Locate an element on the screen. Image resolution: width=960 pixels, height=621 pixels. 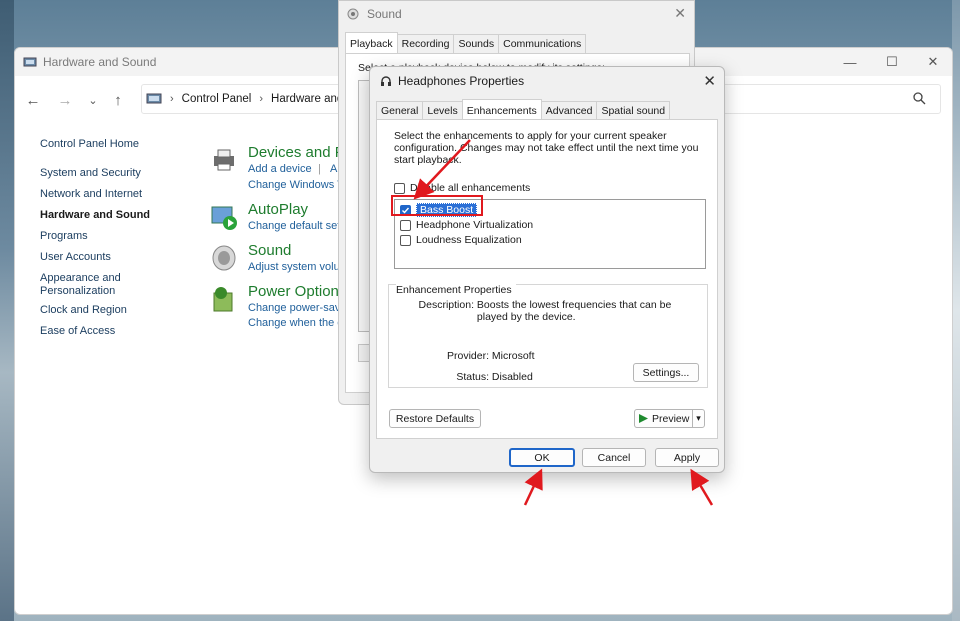
description-label: Description: is located at coordinates (446, 305).